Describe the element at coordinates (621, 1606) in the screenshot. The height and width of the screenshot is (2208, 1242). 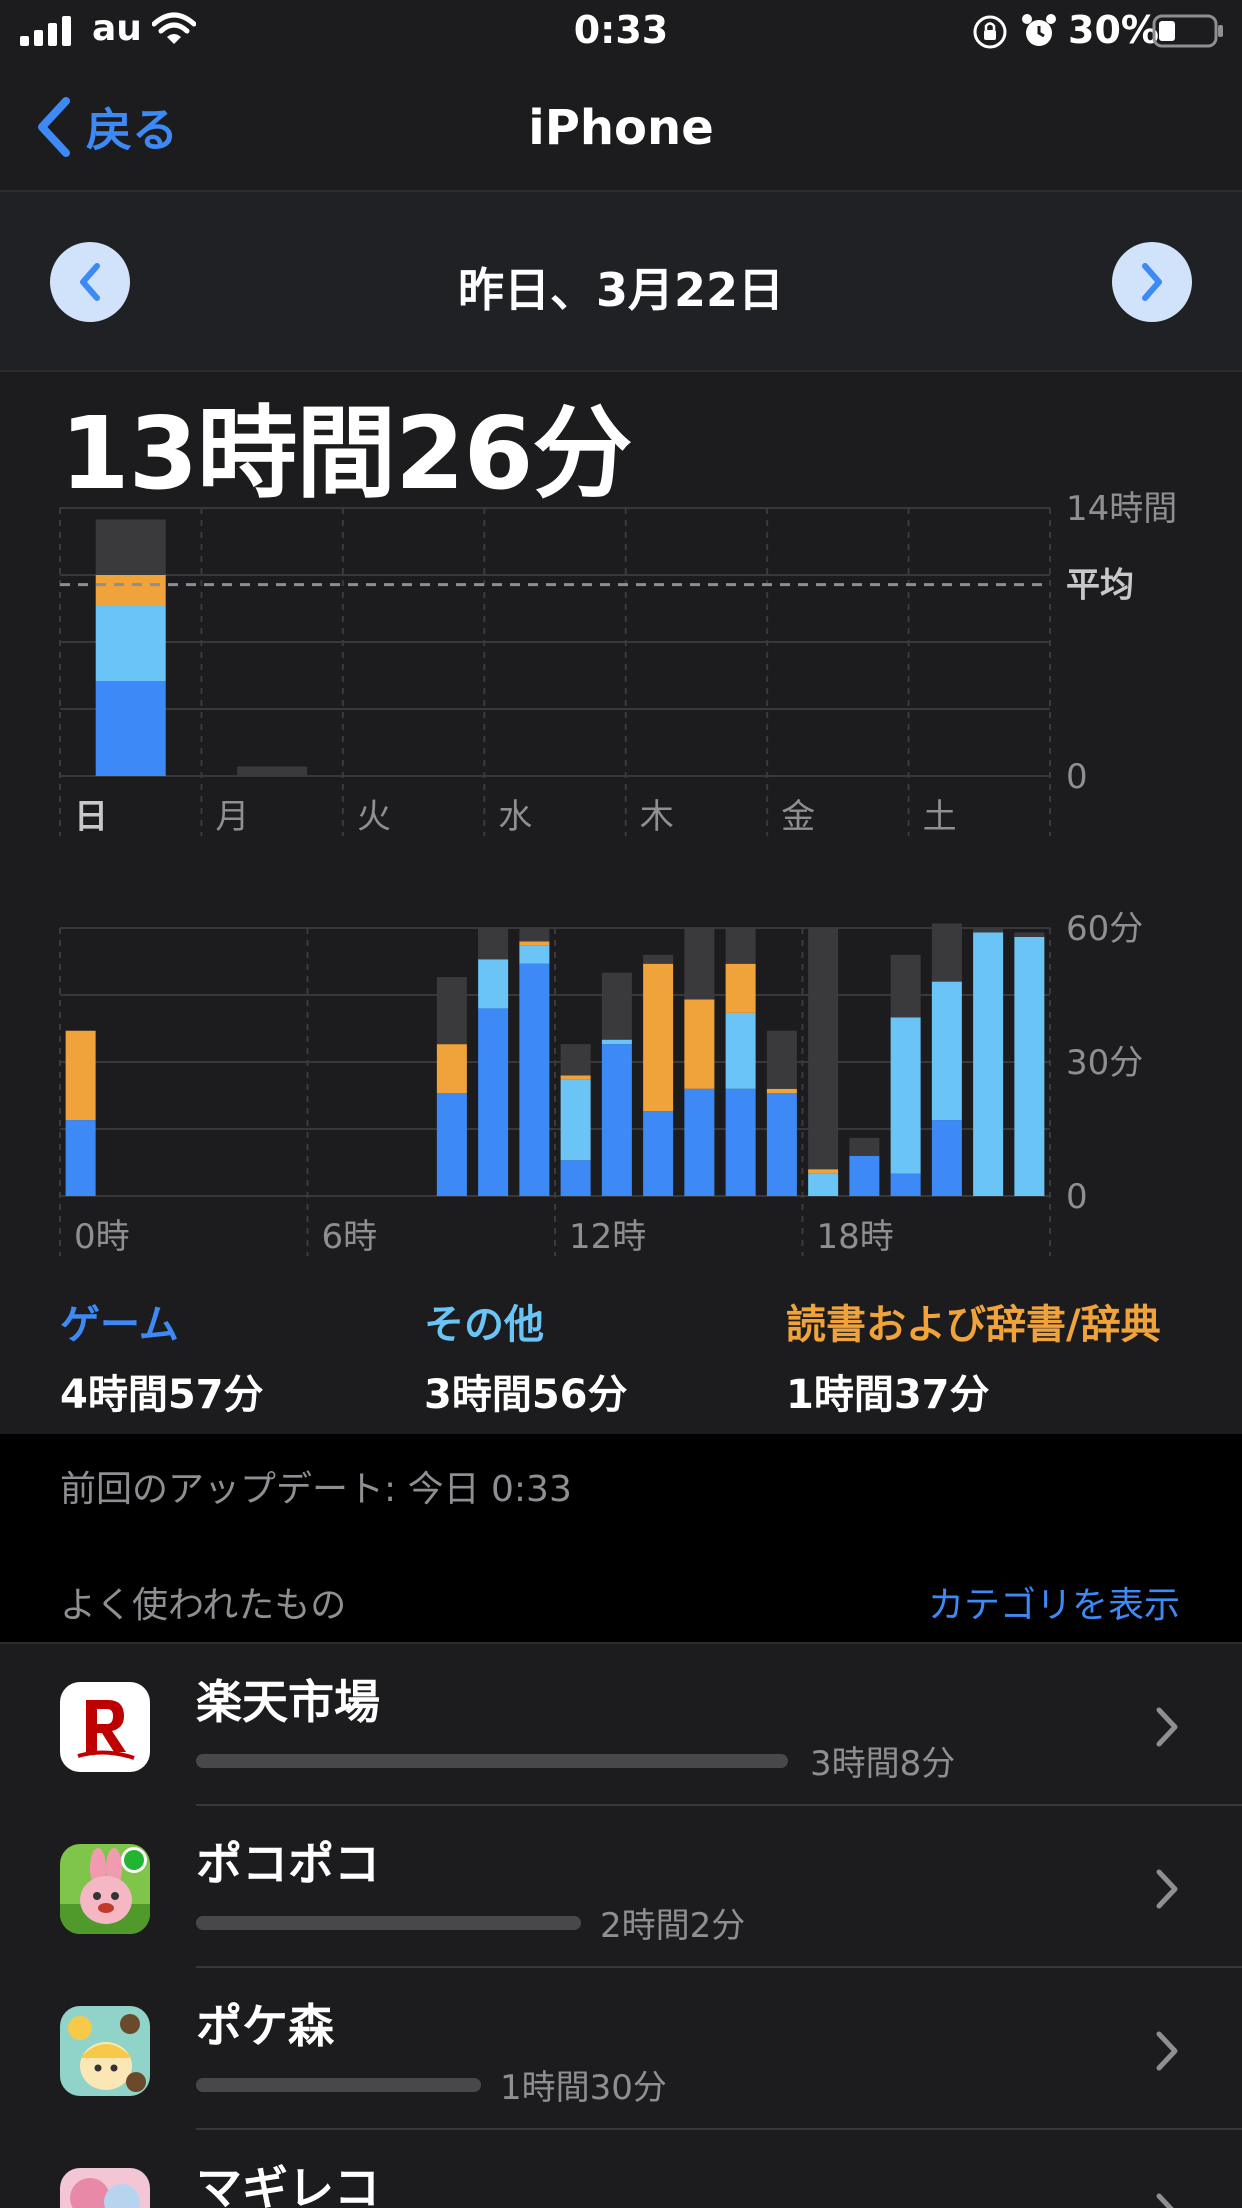
I see `most-used-header: よく使われたもの カテゴリを表示` at that location.